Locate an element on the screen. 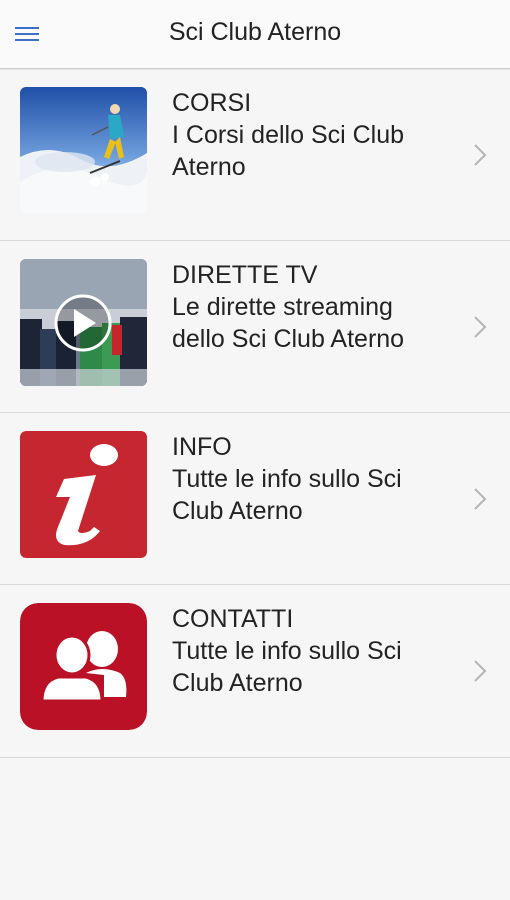  list-item-text: INFO Tutte le info sullo Sci Club Aterno is located at coordinates (312, 479).